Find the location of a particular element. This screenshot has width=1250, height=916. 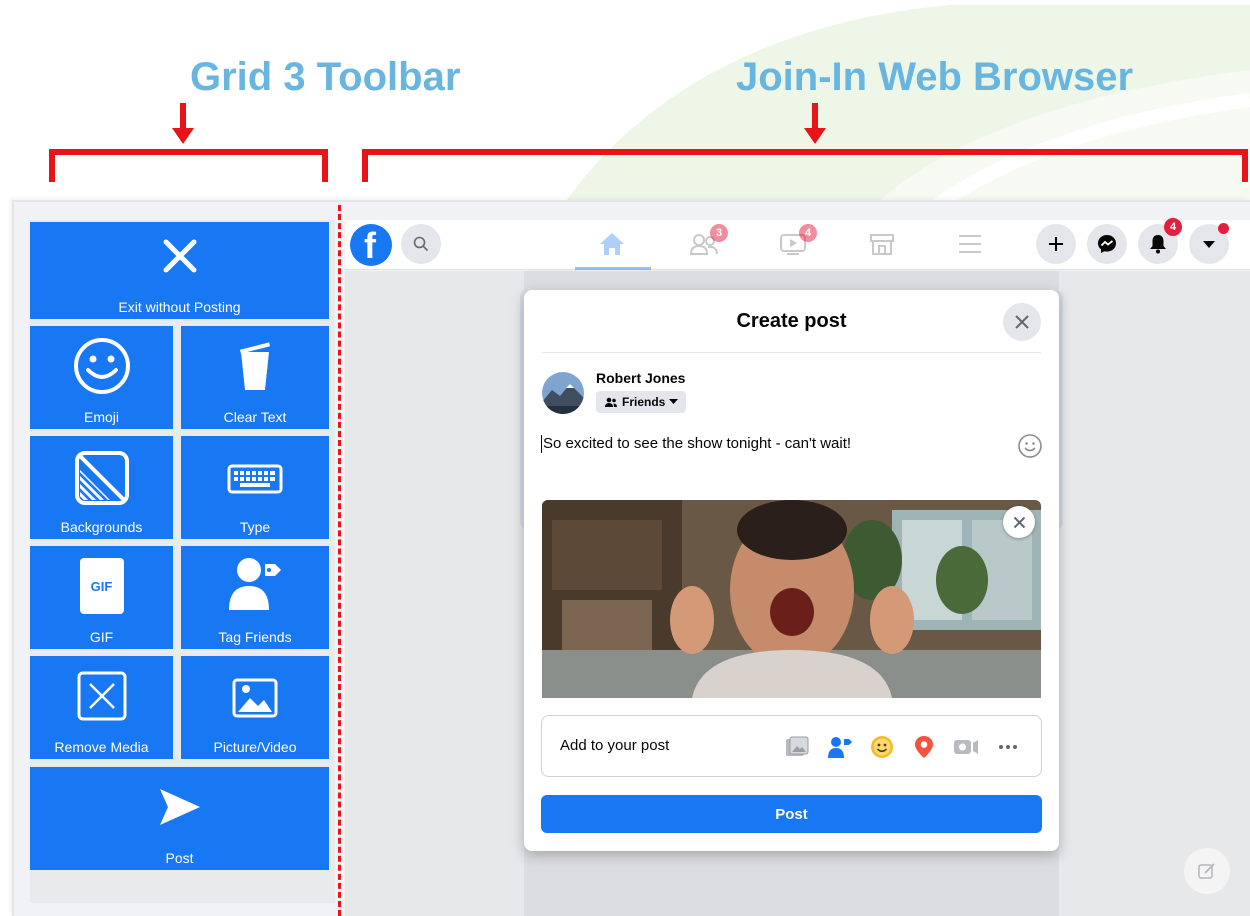

menu-icon is located at coordinates (970, 244).